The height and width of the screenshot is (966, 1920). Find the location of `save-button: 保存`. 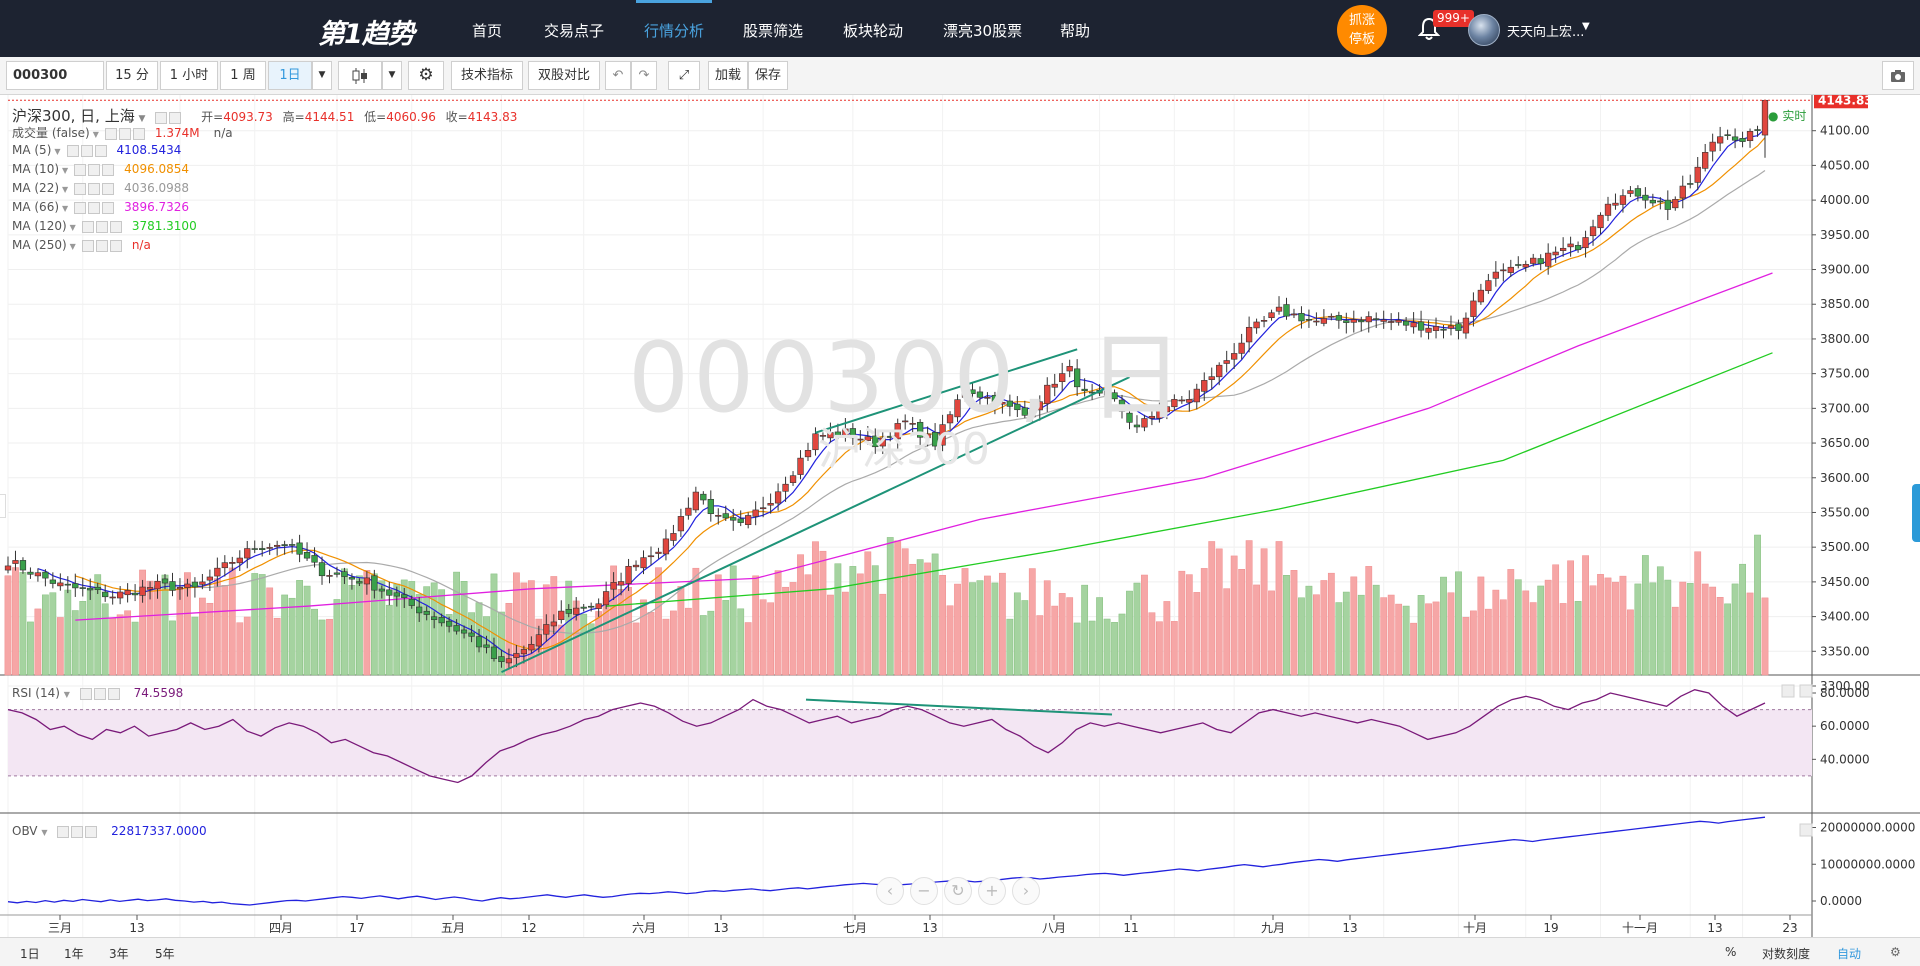

save-button: 保存 is located at coordinates (768, 75).